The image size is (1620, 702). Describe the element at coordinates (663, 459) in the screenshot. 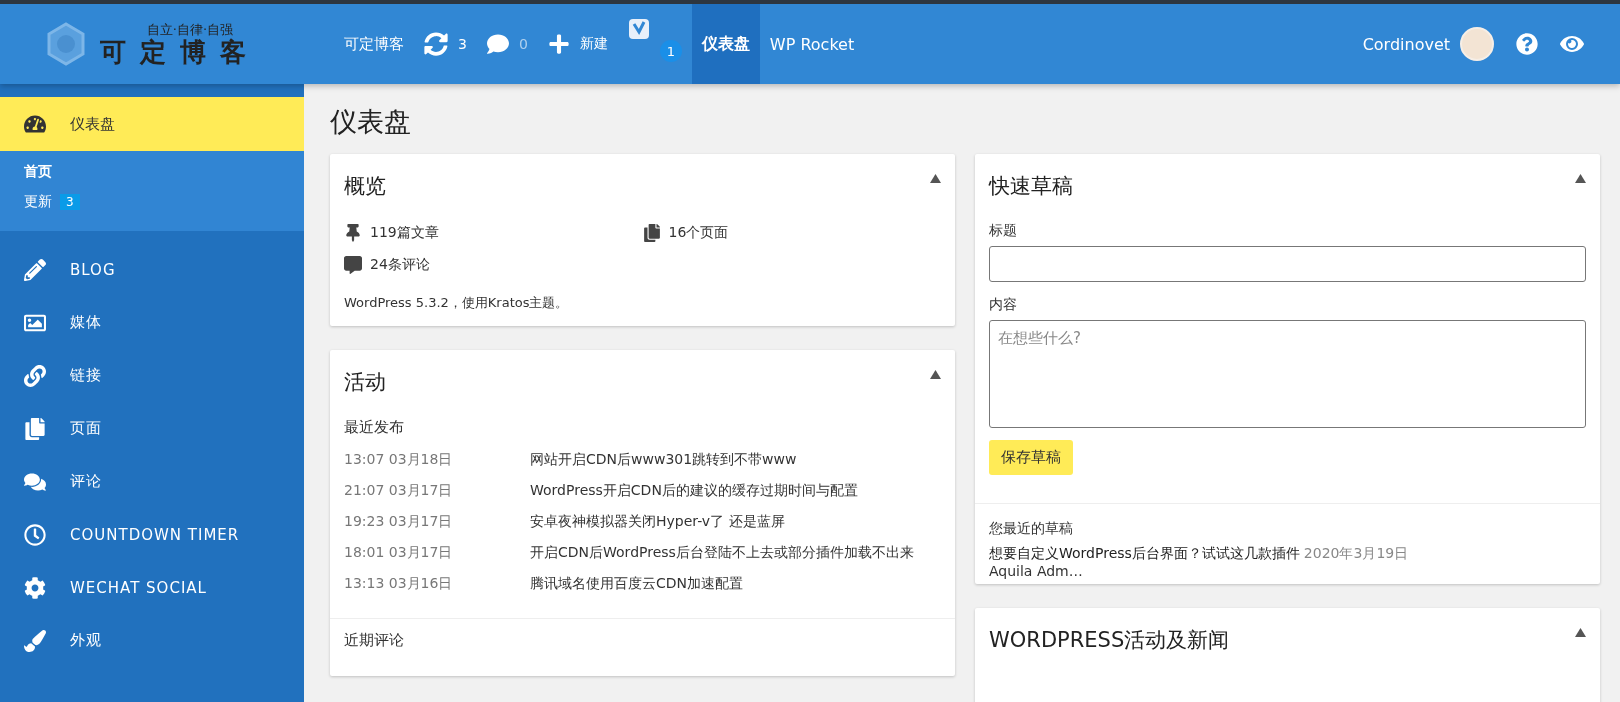

I see `post-link: 网站开启CDN后www301跳转到不带www` at that location.